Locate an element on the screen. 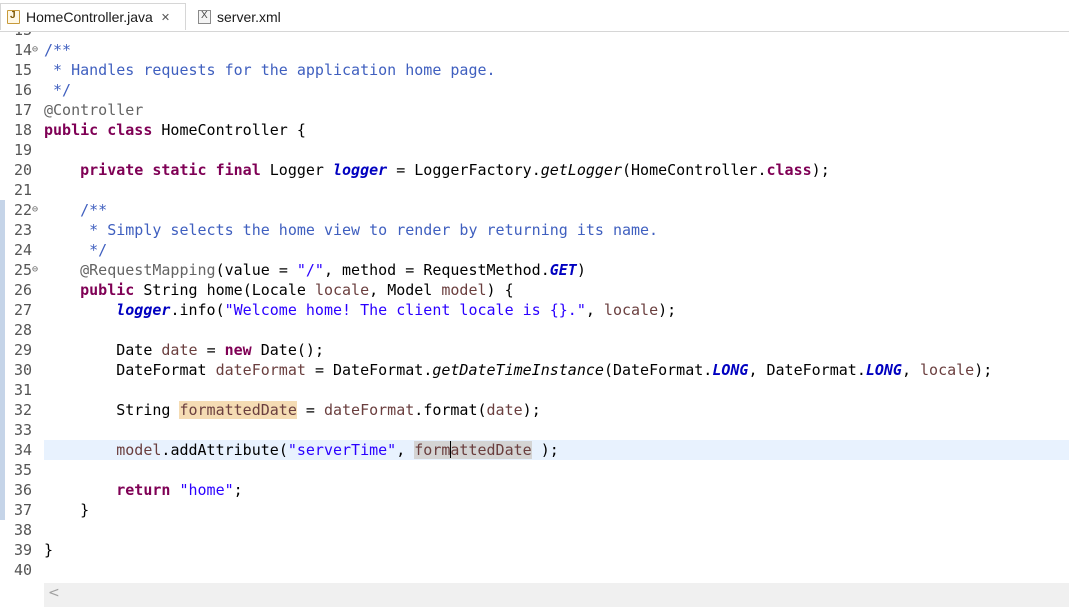  code-line: 40 is located at coordinates (534, 570).